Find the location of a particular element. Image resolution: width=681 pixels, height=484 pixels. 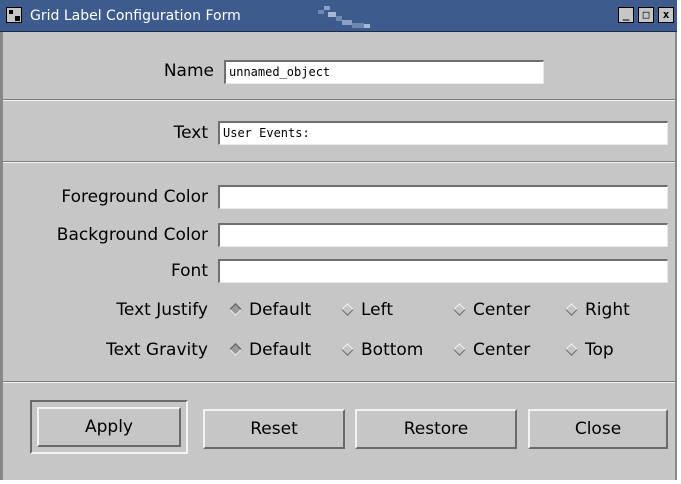

radio-label: Top is located at coordinates (599, 350).